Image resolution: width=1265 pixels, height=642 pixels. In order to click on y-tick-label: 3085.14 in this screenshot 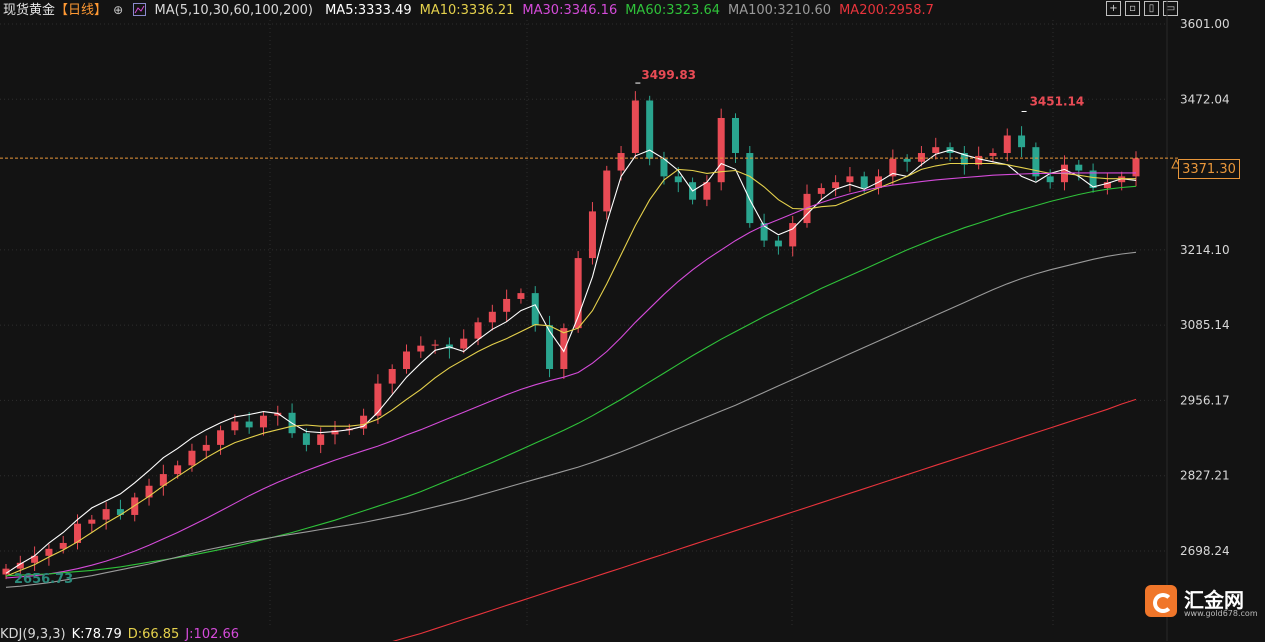, I will do `click(1205, 325)`.